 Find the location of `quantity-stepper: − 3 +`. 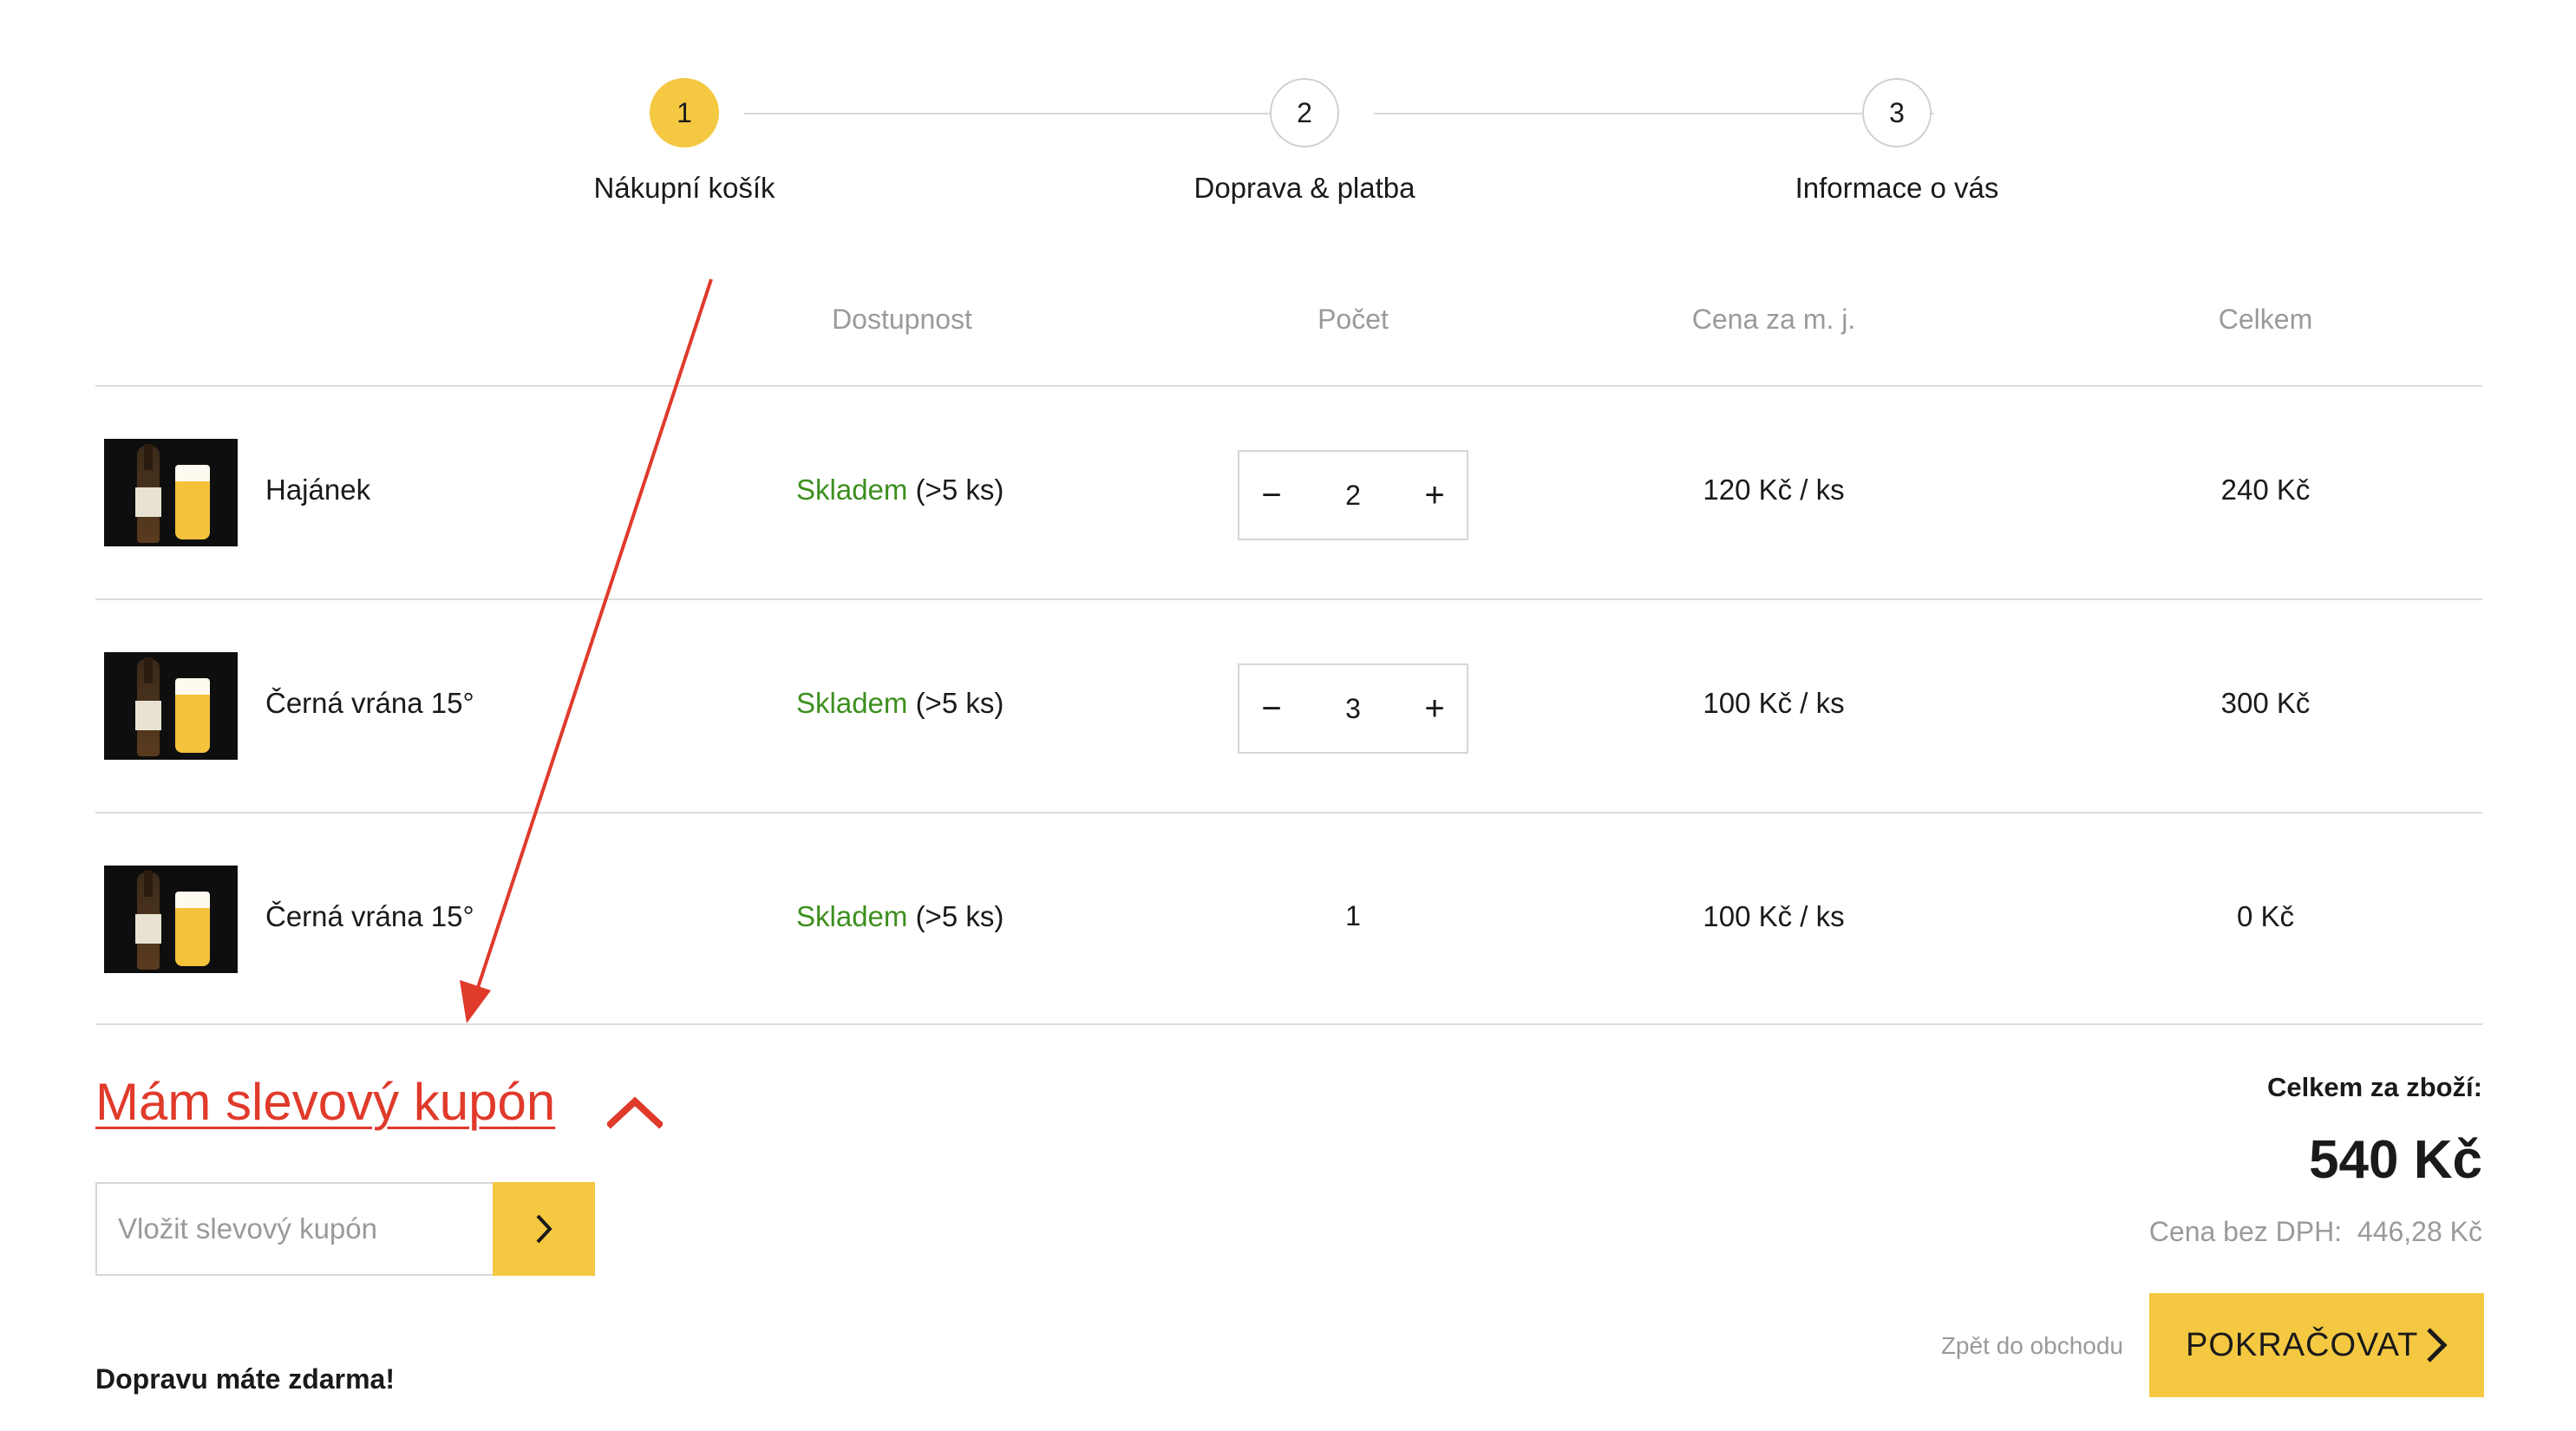

quantity-stepper: − 3 + is located at coordinates (1353, 708).